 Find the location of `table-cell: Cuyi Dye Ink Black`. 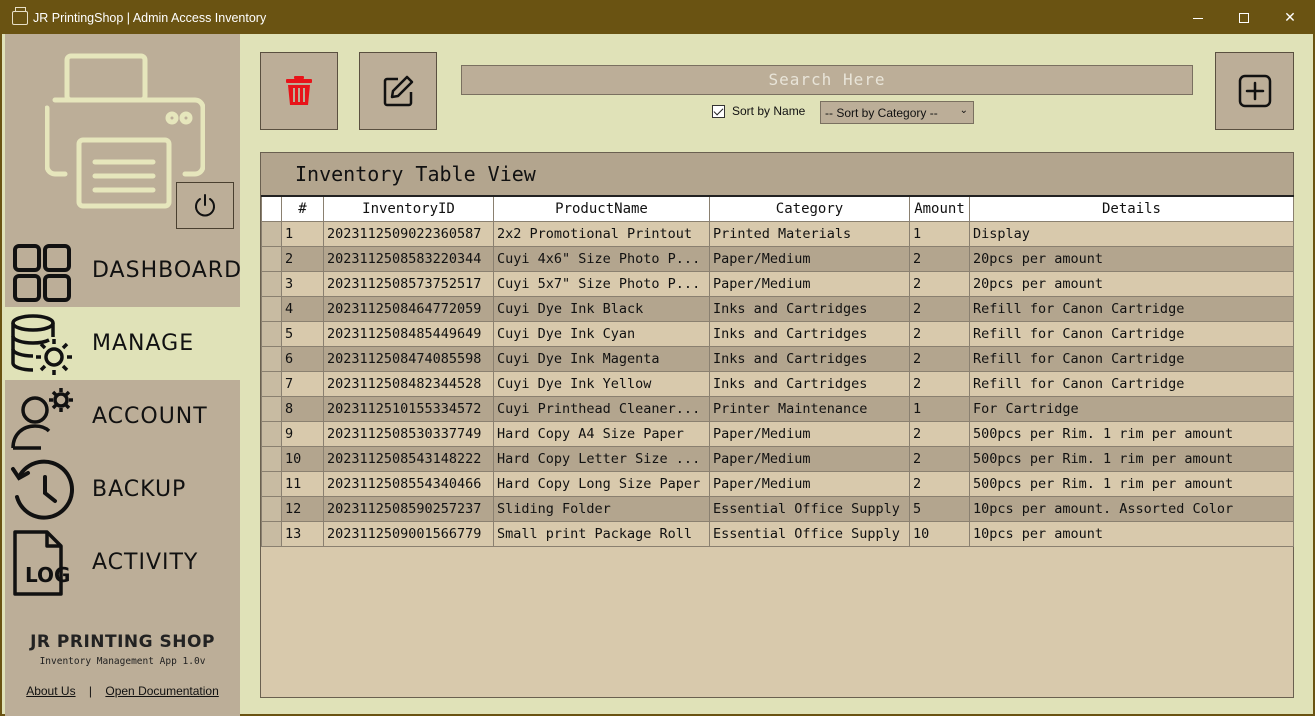

table-cell: Cuyi Dye Ink Black is located at coordinates (601, 308).